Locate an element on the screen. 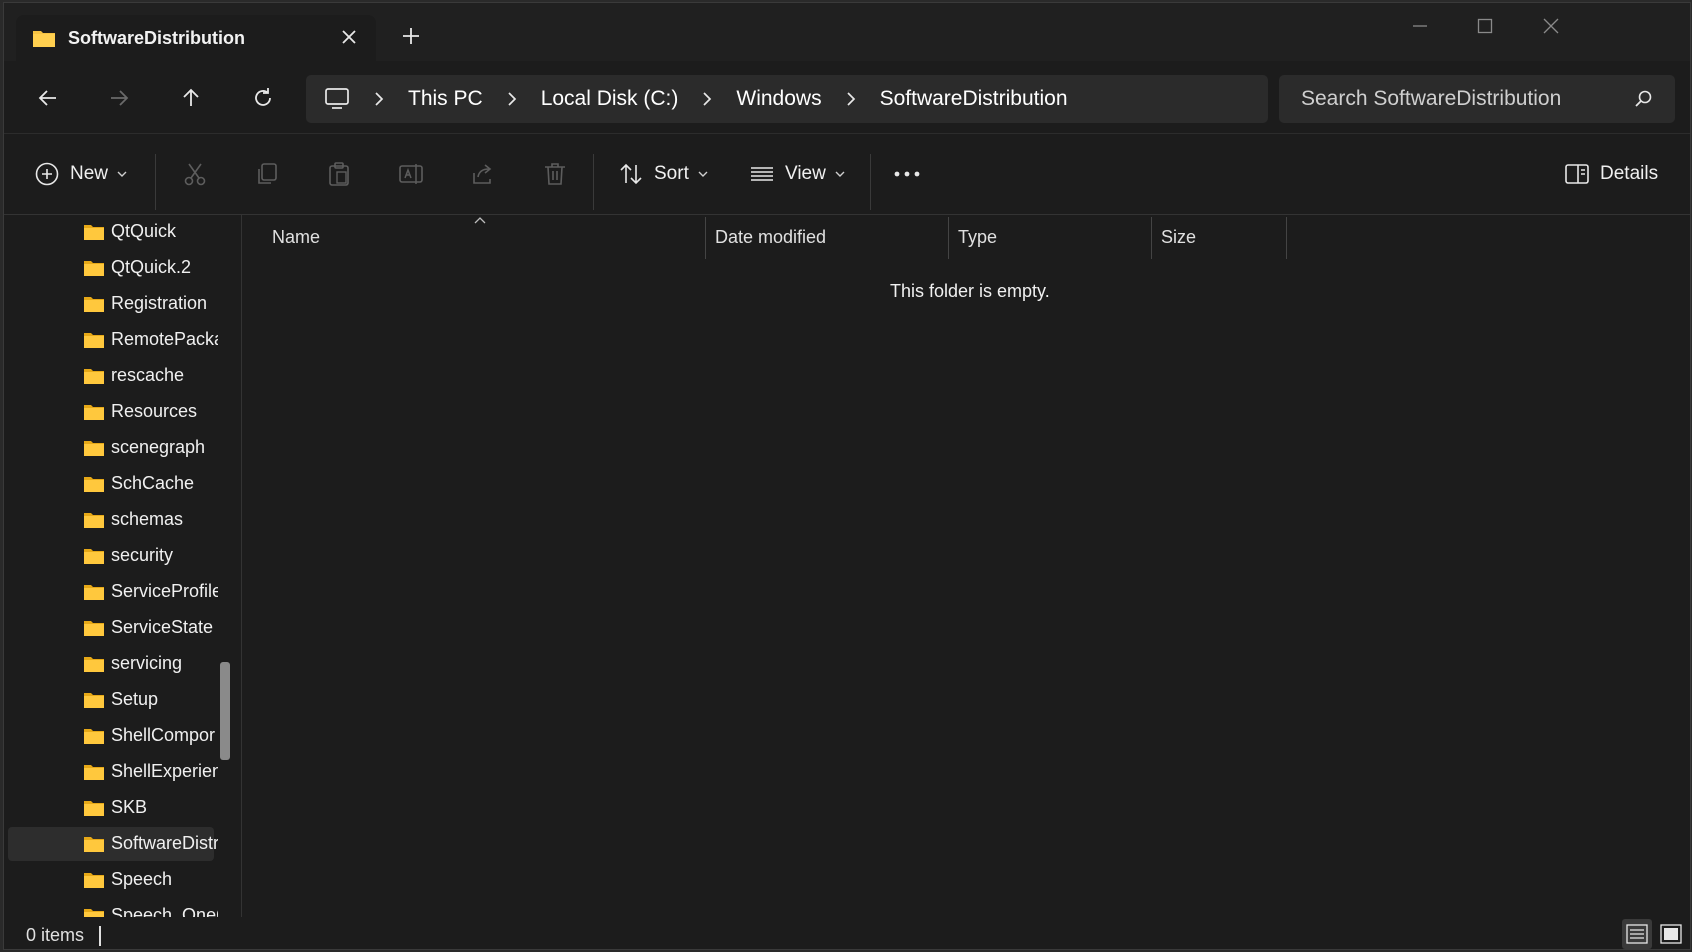 The width and height of the screenshot is (1692, 952). sidebar-folder-item: ServiceProfile is located at coordinates (113, 592).